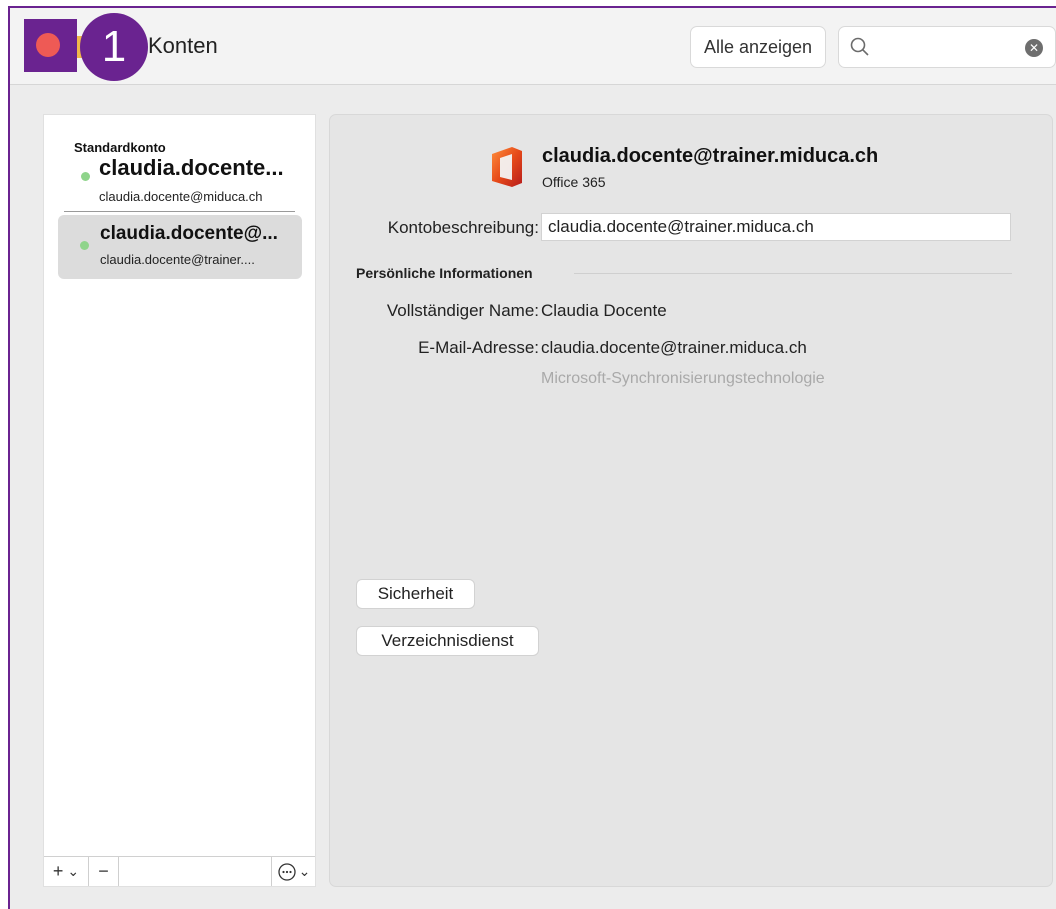 The image size is (1056, 909). I want to click on more-options-icon, so click(286, 871).